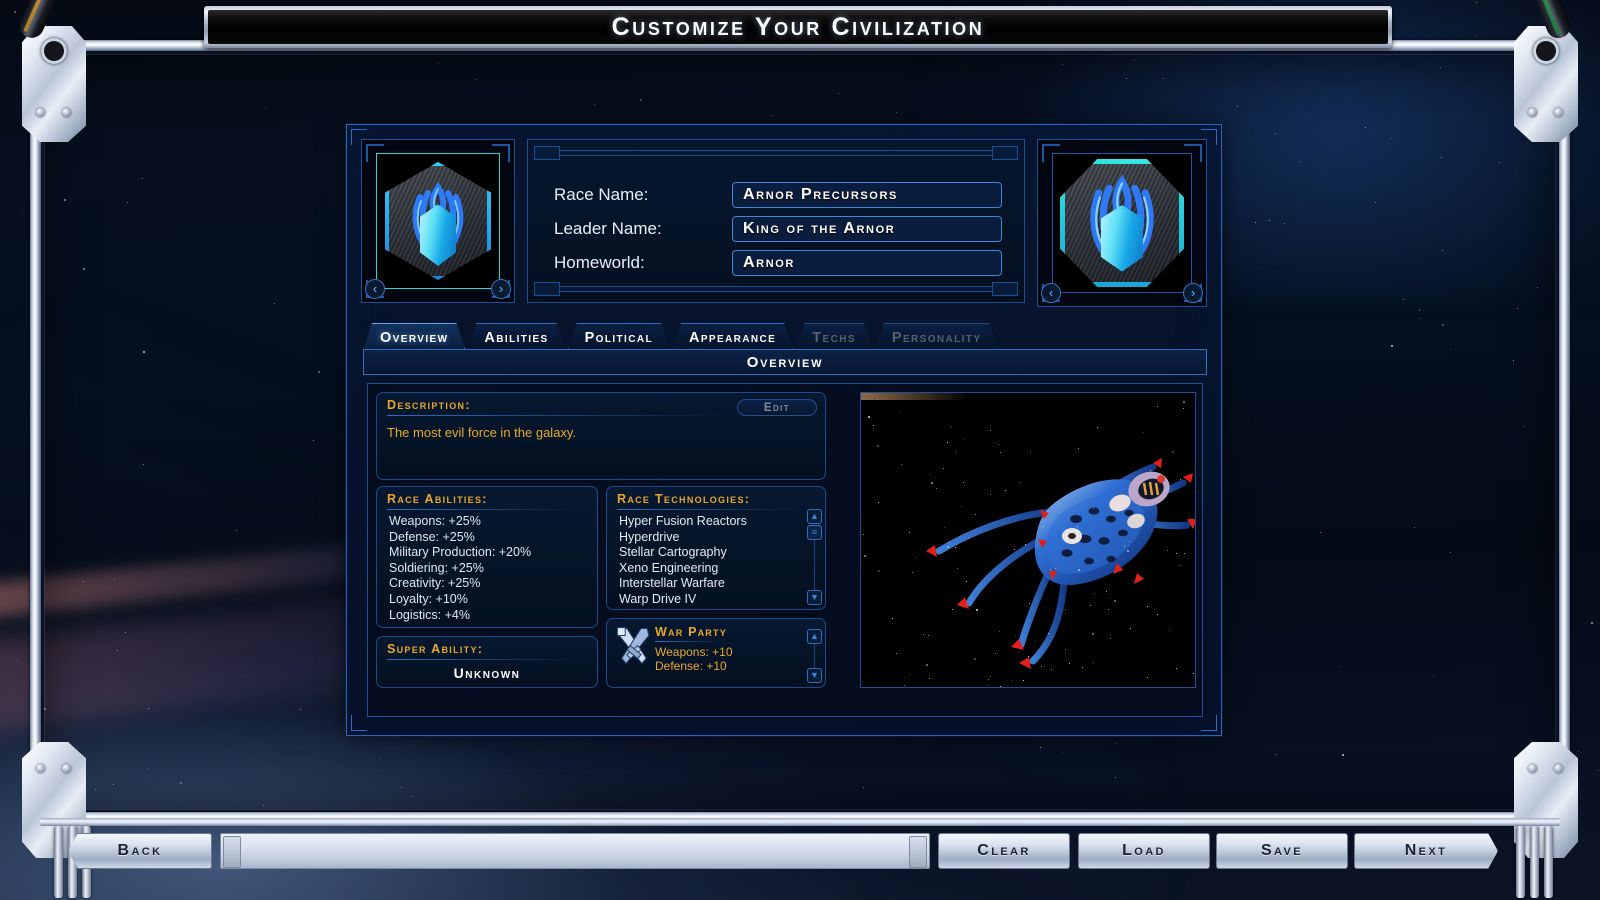  I want to click on list-item: Interstellar Warfare, so click(672, 583).